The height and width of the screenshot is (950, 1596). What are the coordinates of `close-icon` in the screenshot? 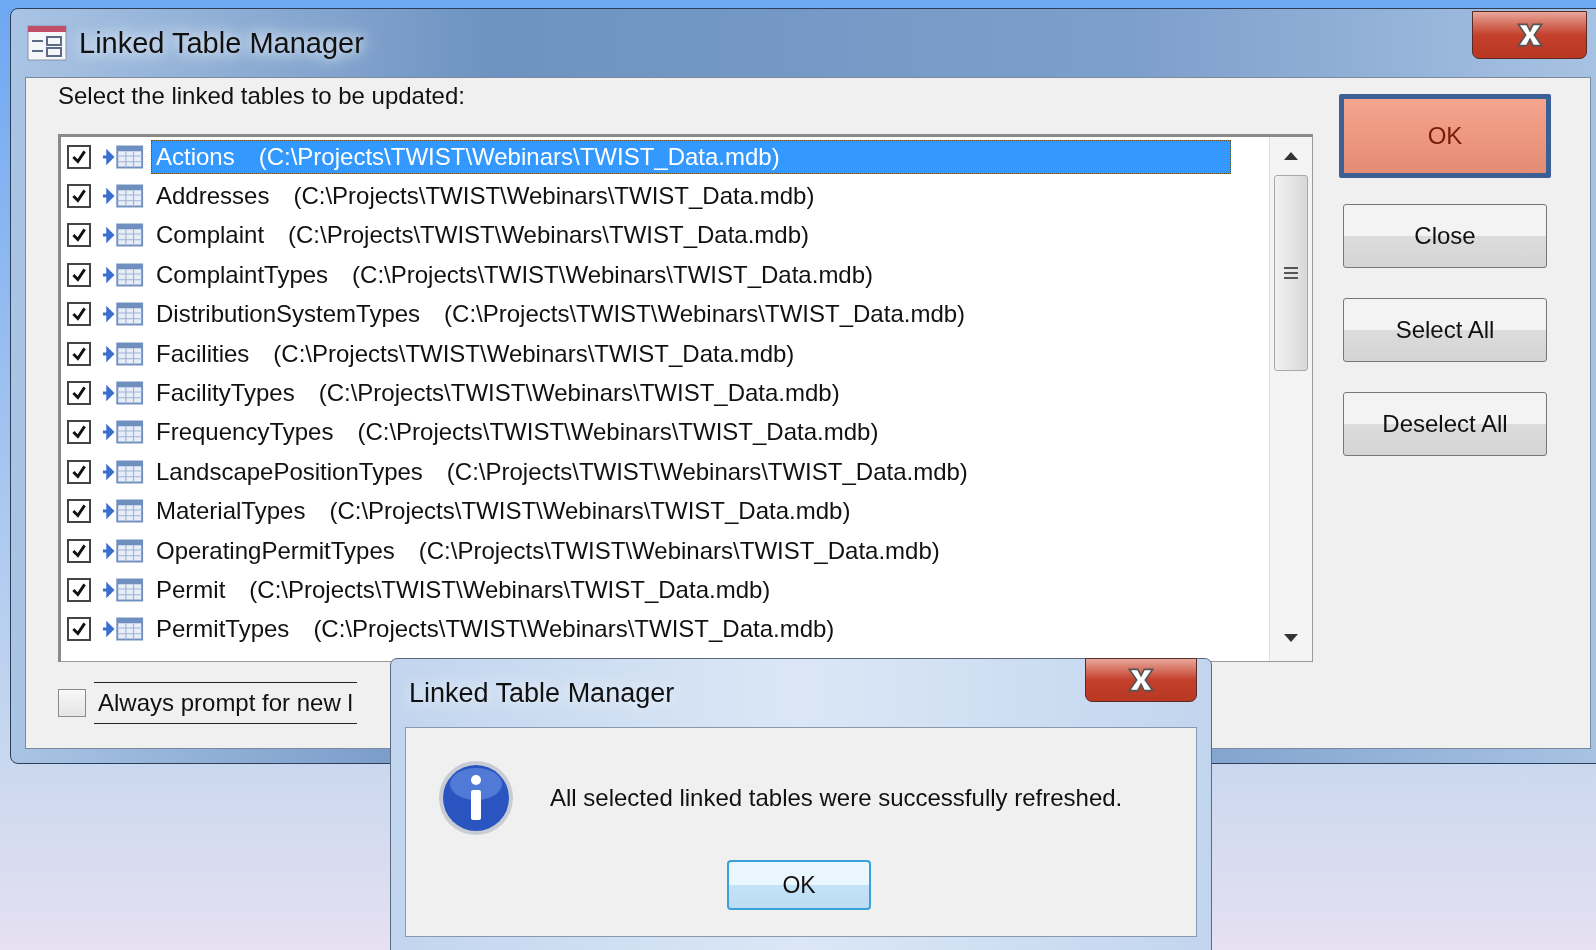 It's located at (1141, 680).